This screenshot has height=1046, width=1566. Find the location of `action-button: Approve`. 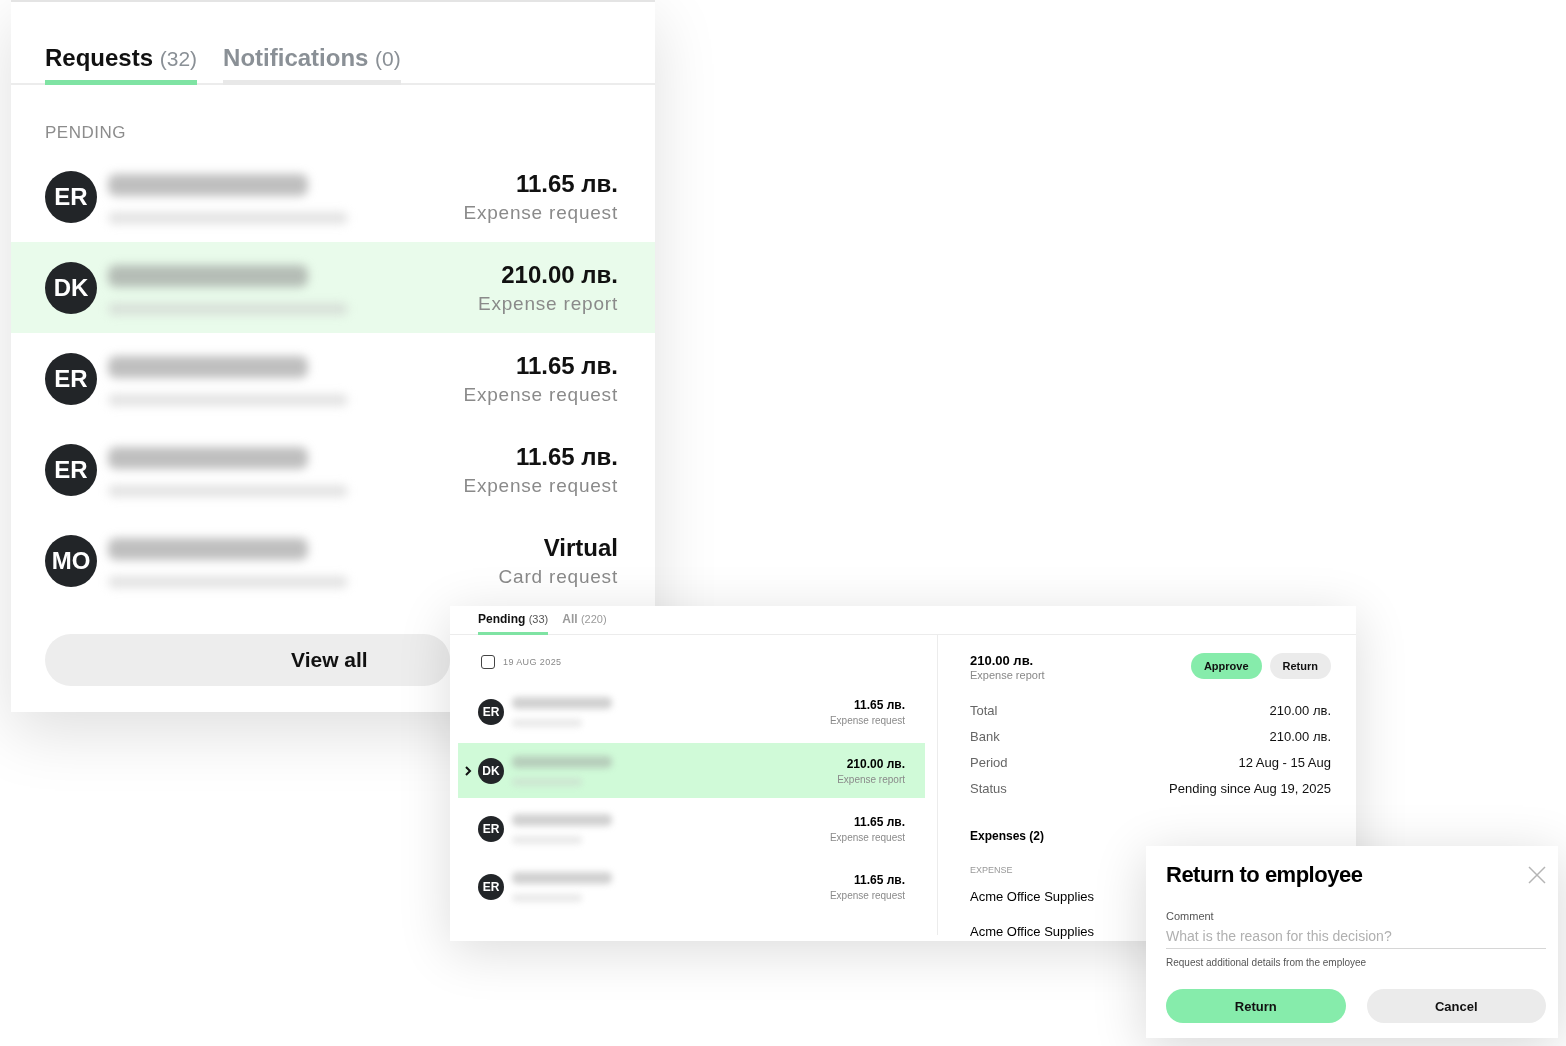

action-button: Approve is located at coordinates (1226, 666).